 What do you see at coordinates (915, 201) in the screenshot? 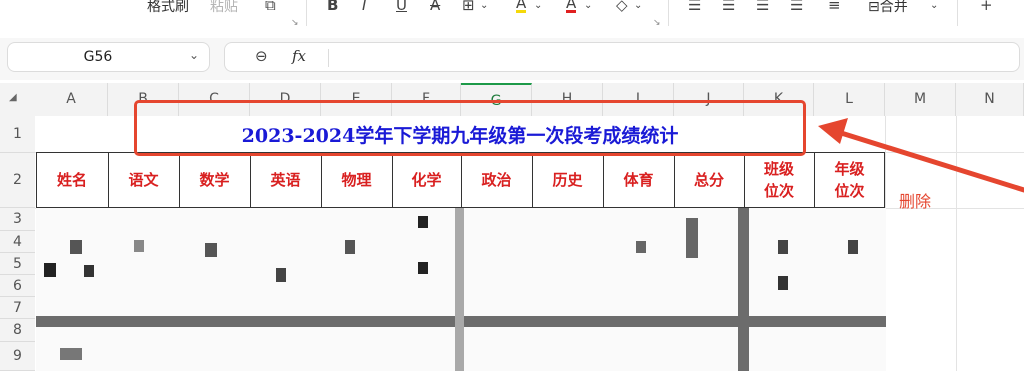
I see `annotation-delete-label: 删除` at bounding box center [915, 201].